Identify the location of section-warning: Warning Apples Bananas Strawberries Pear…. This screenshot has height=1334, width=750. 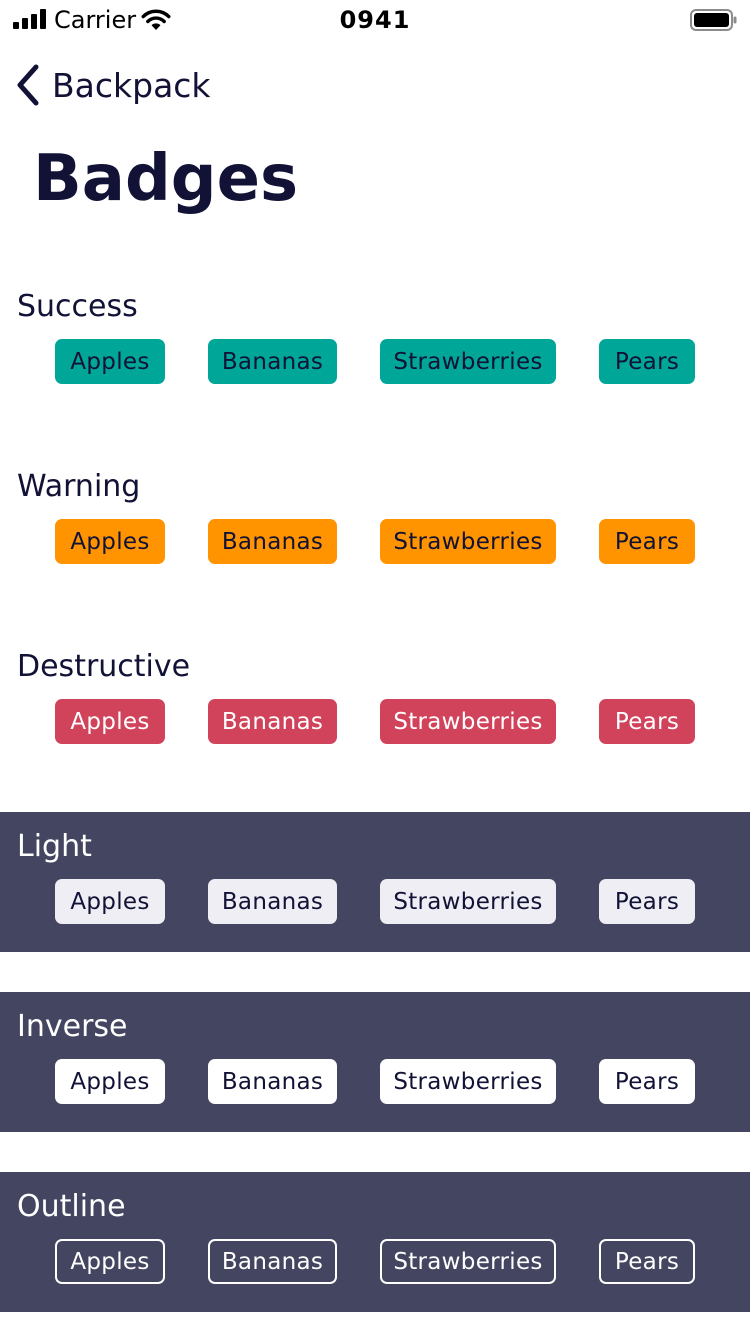
(375, 522).